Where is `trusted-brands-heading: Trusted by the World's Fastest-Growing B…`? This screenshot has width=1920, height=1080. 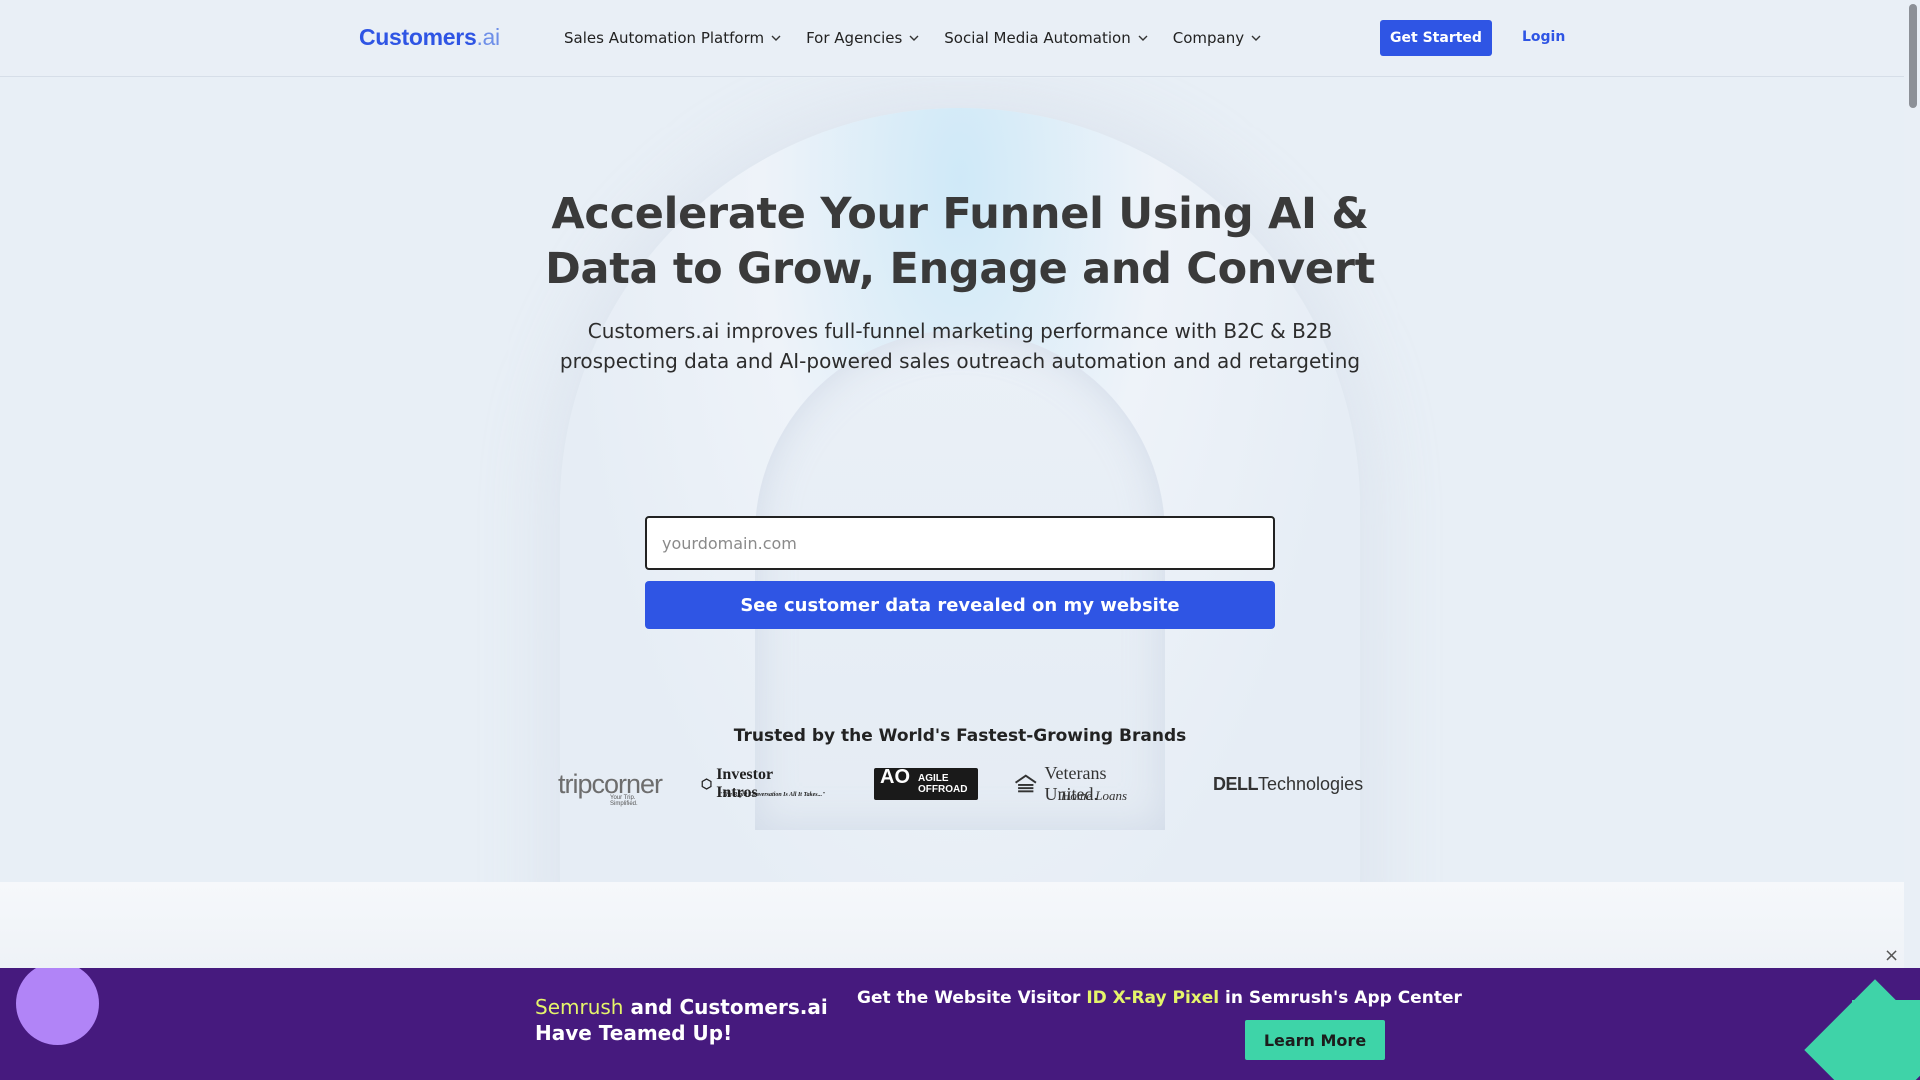 trusted-brands-heading: Trusted by the World's Fastest-Growing B… is located at coordinates (960, 736).